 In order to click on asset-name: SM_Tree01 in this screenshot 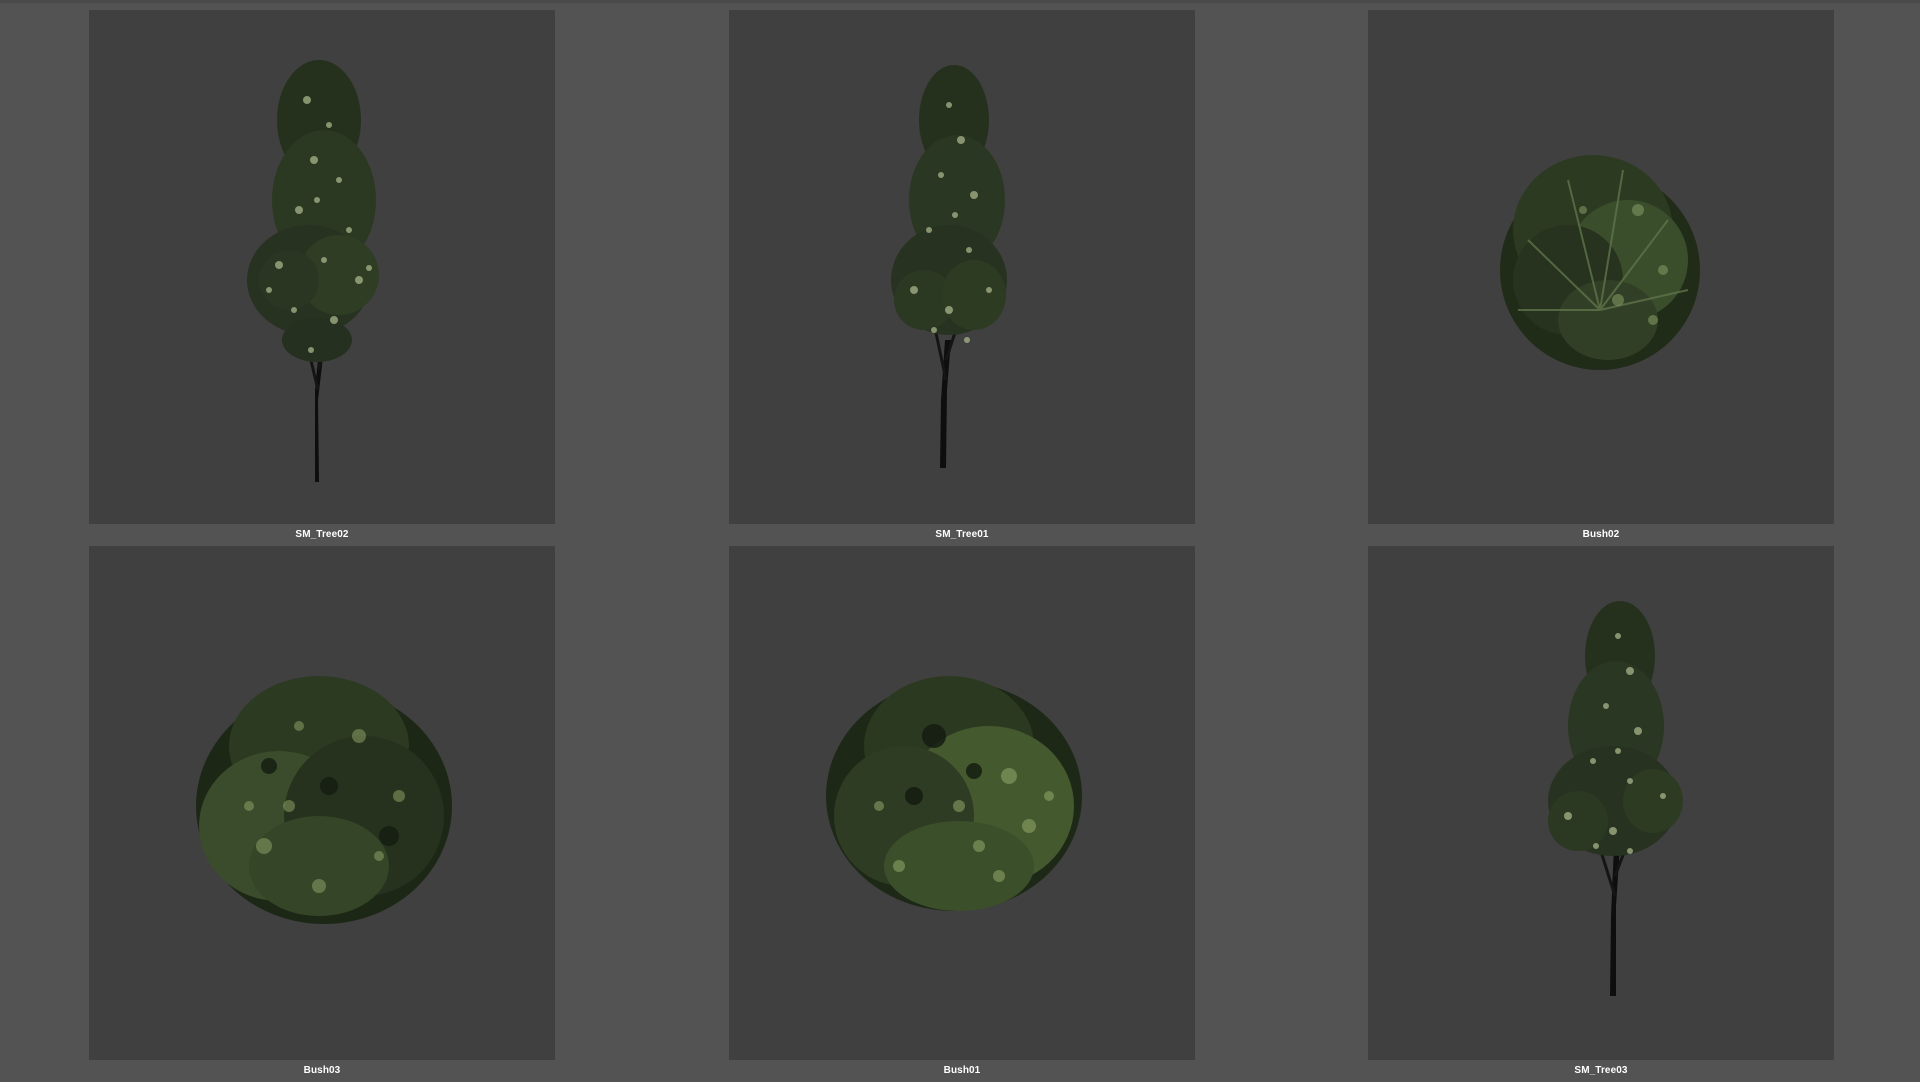, I will do `click(962, 534)`.